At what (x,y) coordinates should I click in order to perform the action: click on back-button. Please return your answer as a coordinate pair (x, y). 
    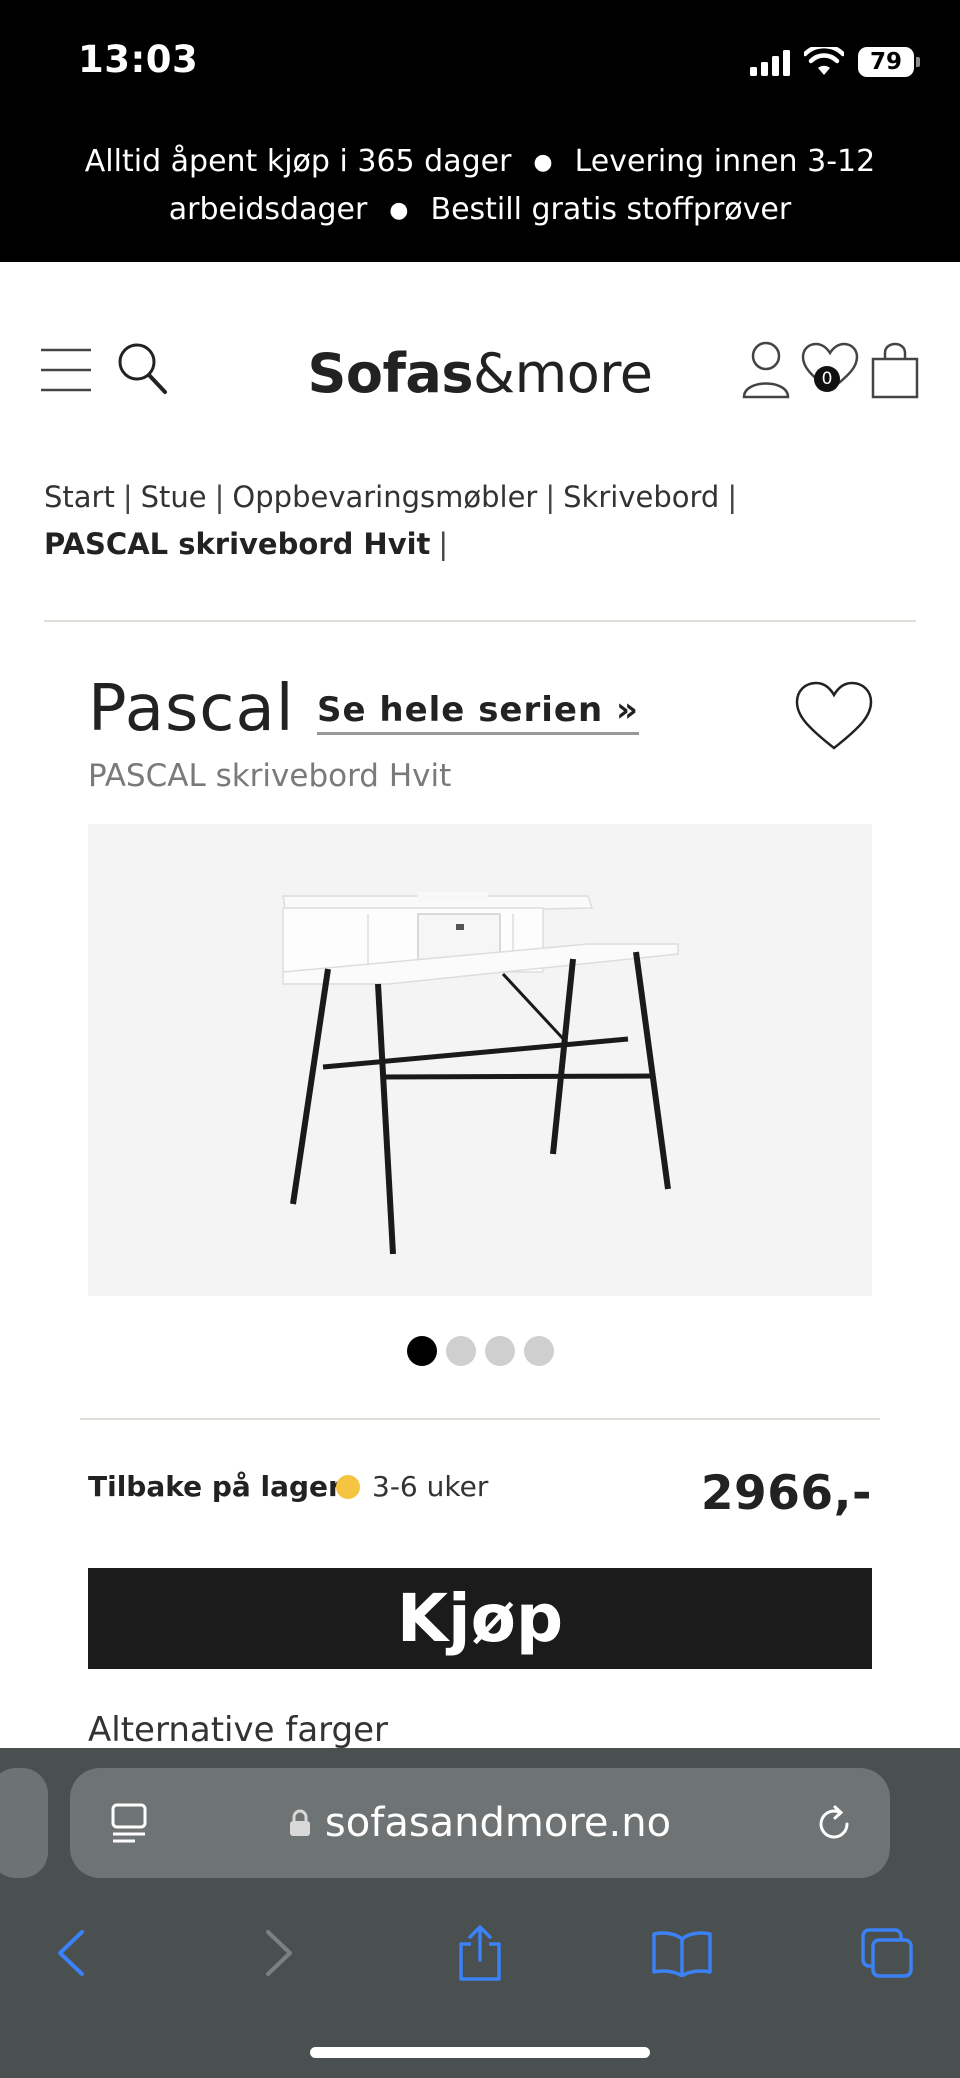
    Looking at the image, I should click on (71, 1953).